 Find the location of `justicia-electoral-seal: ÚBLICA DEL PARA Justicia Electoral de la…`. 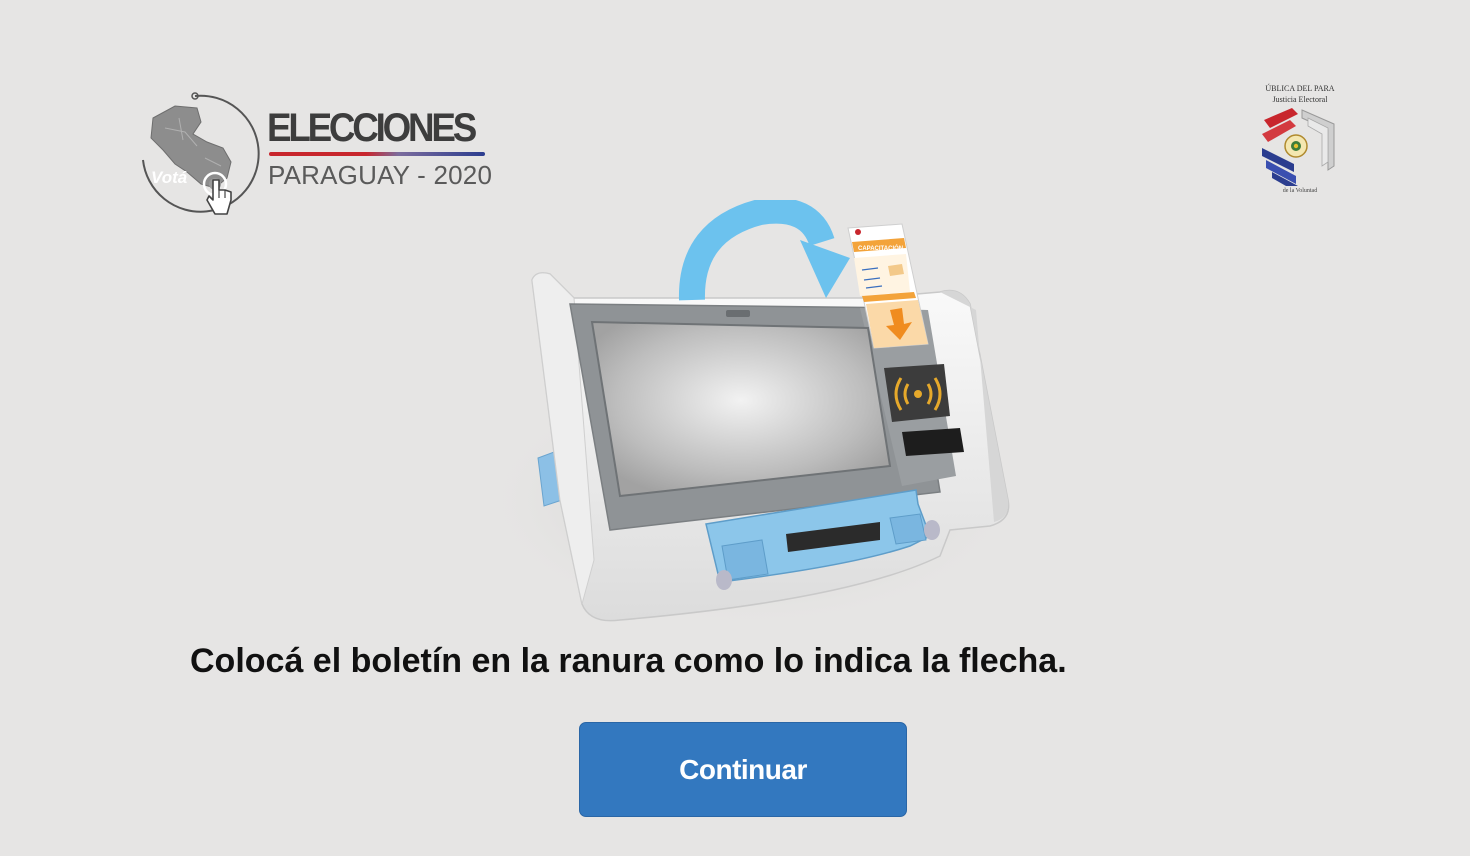

justicia-electoral-seal: ÚBLICA DEL PARA Justicia Electoral de la… is located at coordinates (1300, 142).